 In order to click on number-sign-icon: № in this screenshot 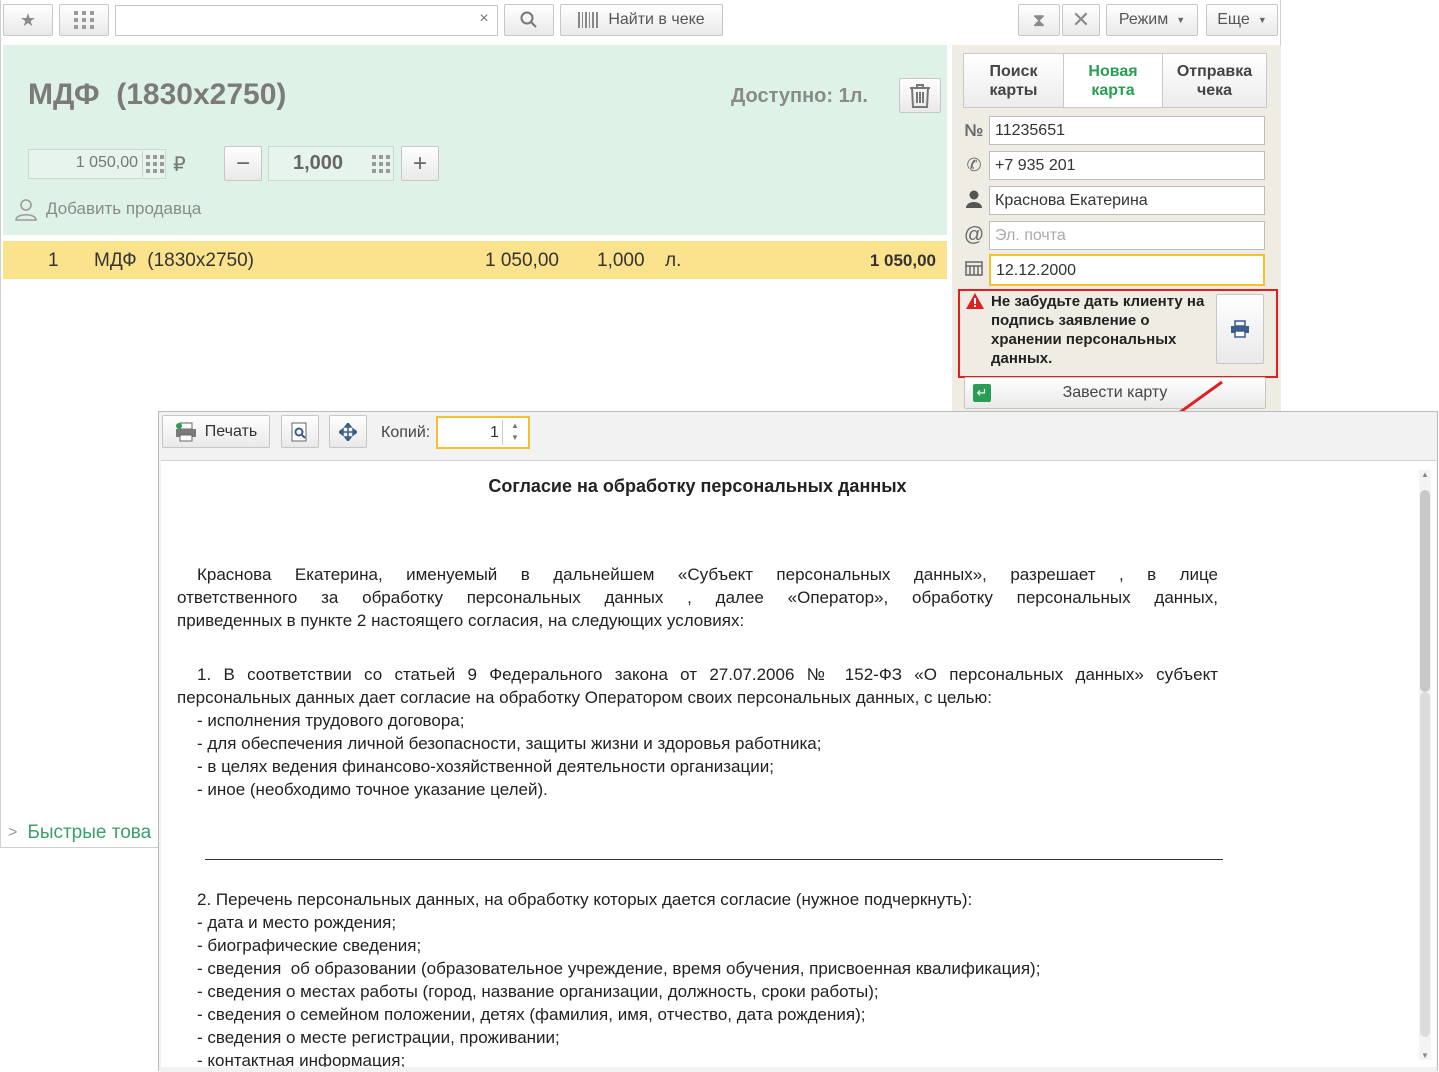, I will do `click(974, 130)`.